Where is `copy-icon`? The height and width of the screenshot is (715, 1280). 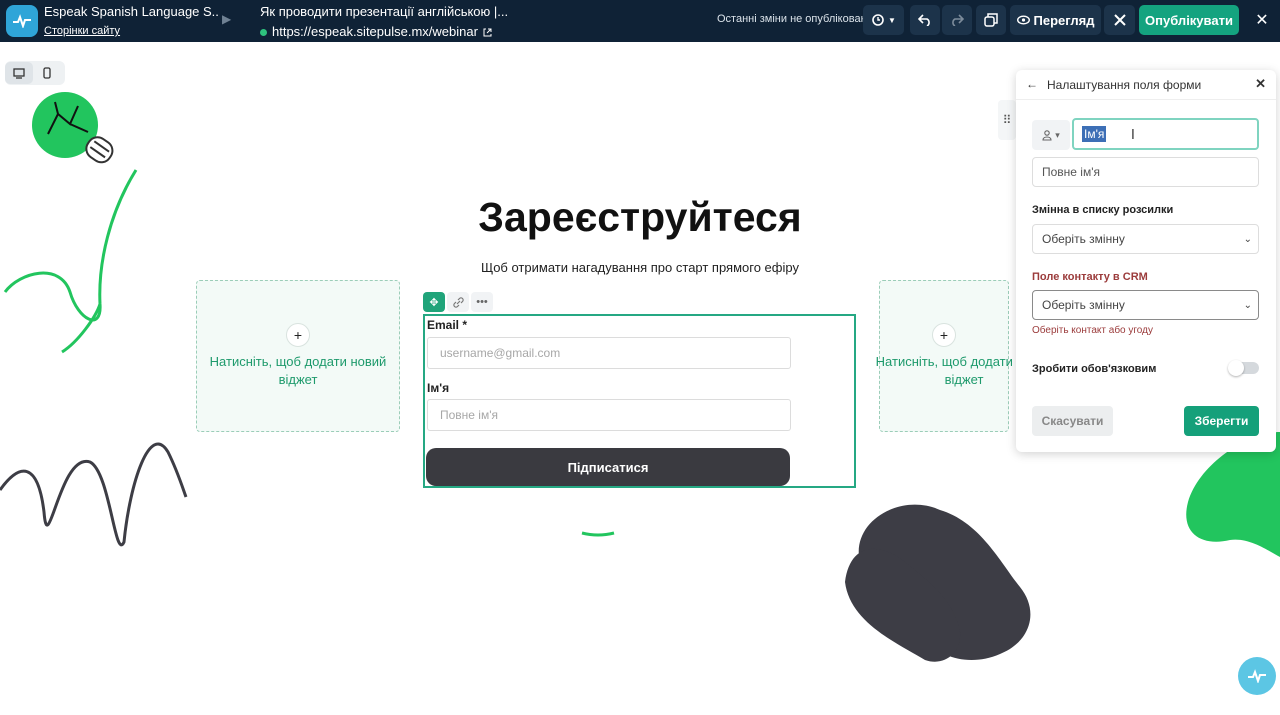
copy-icon is located at coordinates (991, 20).